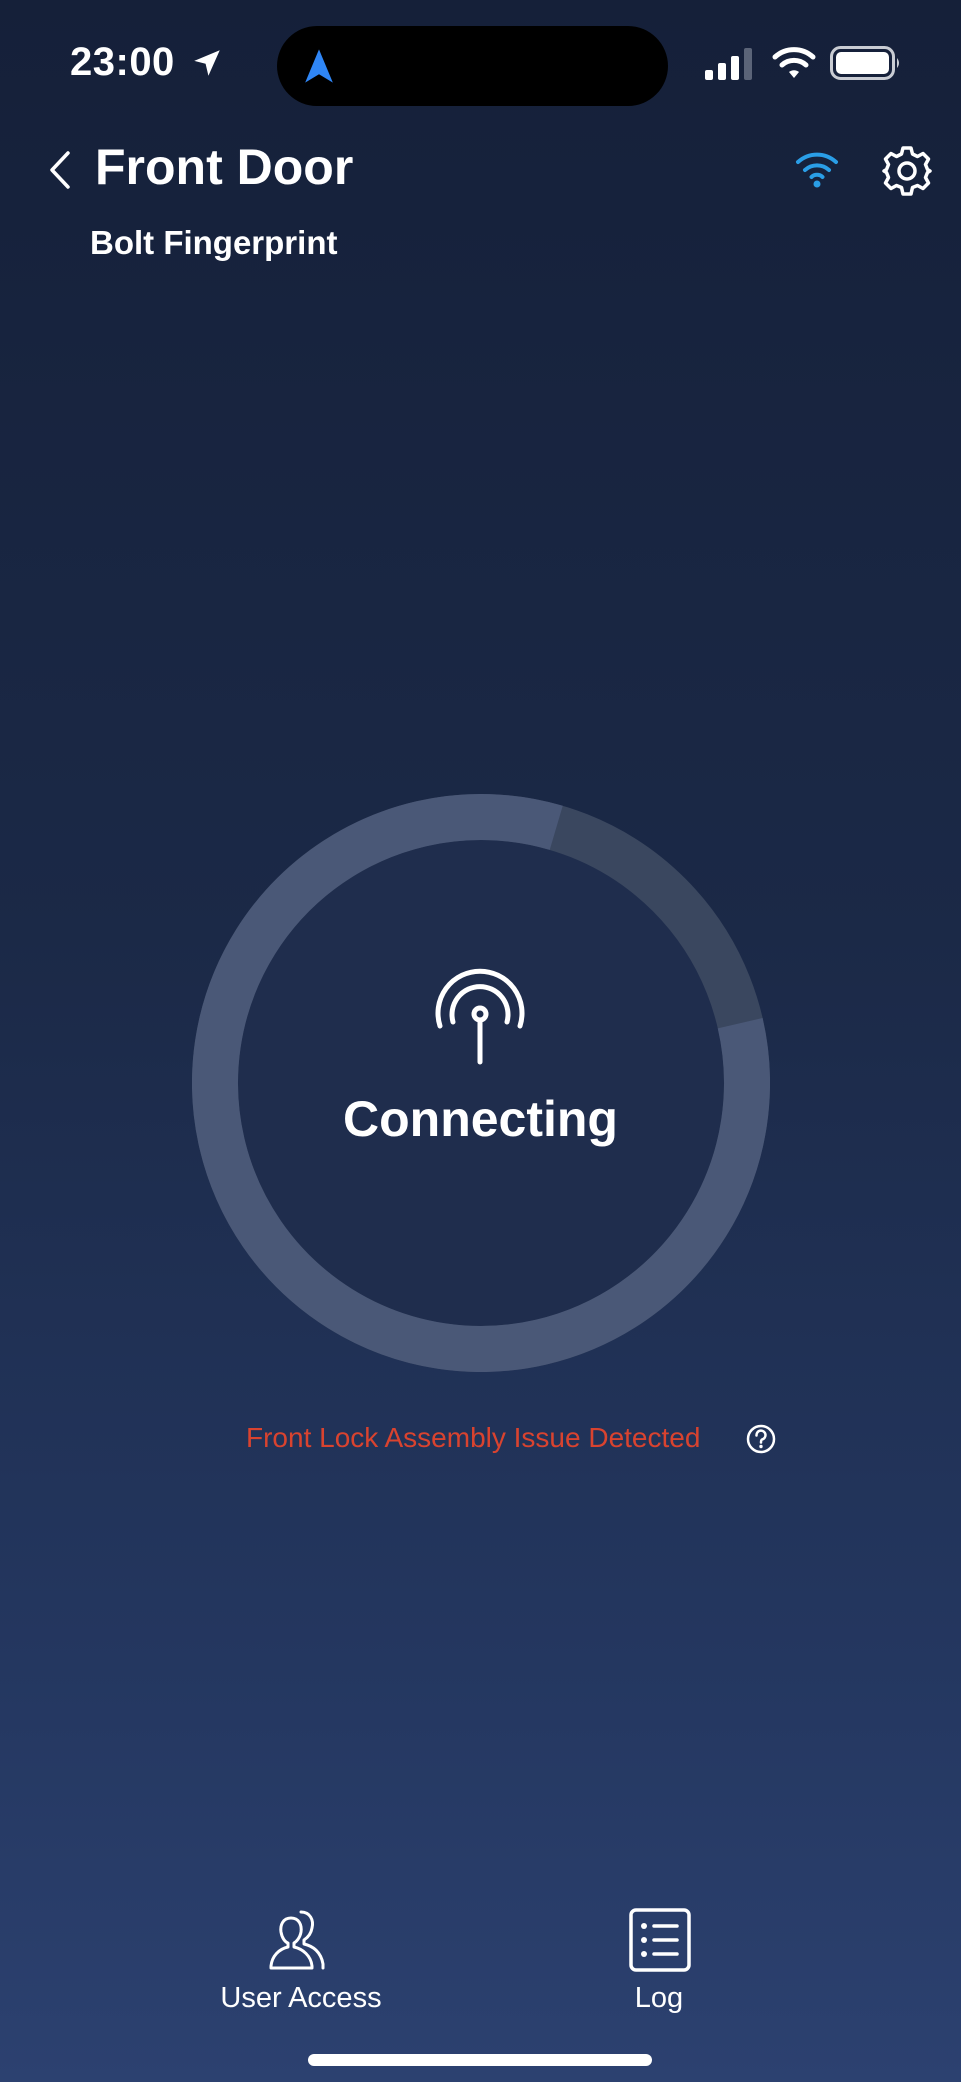  I want to click on nav-log: Log, so click(659, 1965).